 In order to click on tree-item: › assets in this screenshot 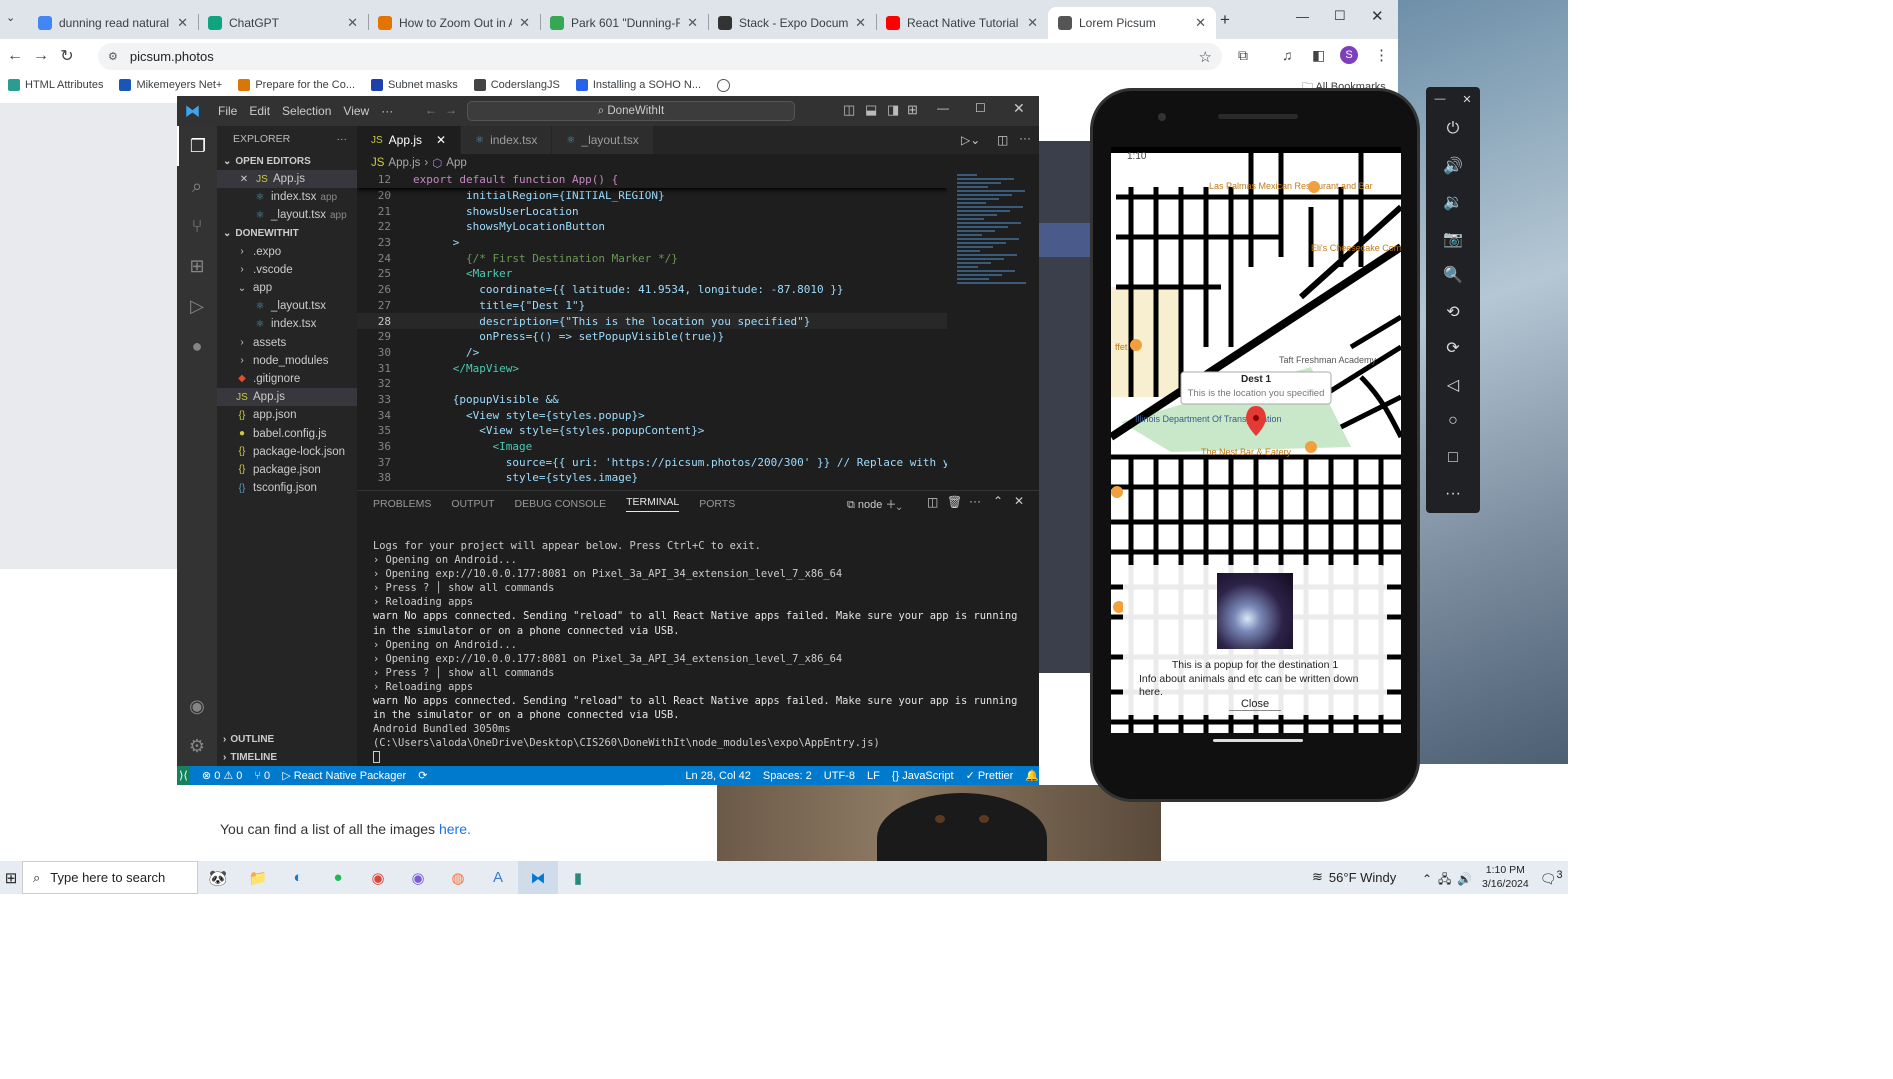, I will do `click(287, 343)`.